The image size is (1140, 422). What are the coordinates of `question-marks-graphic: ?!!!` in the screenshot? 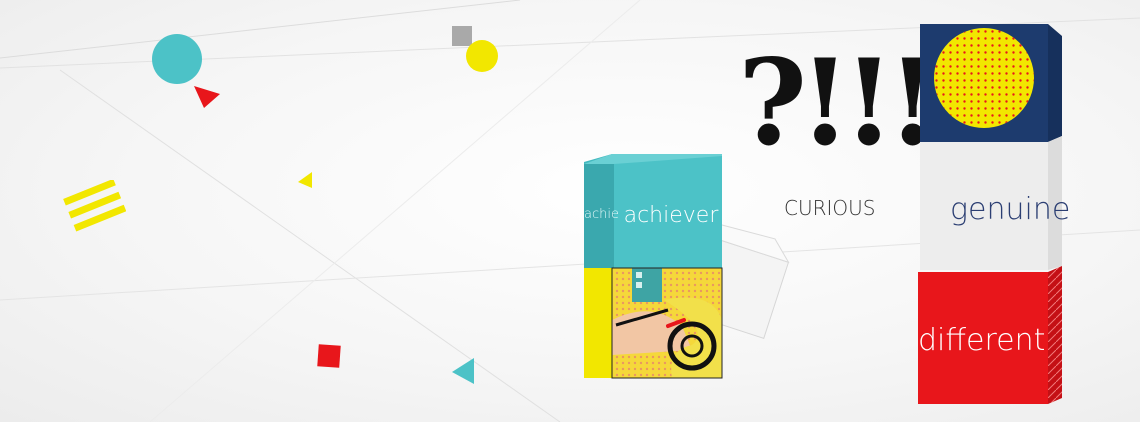 It's located at (838, 102).